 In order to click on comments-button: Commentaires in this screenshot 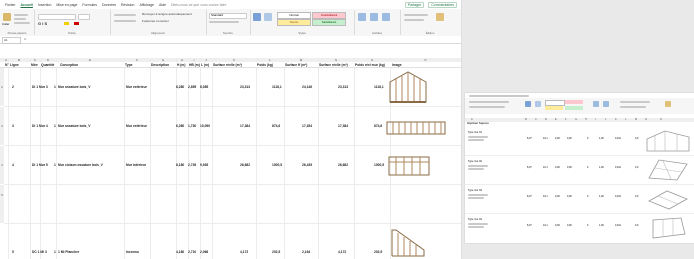, I will do `click(442, 4)`.